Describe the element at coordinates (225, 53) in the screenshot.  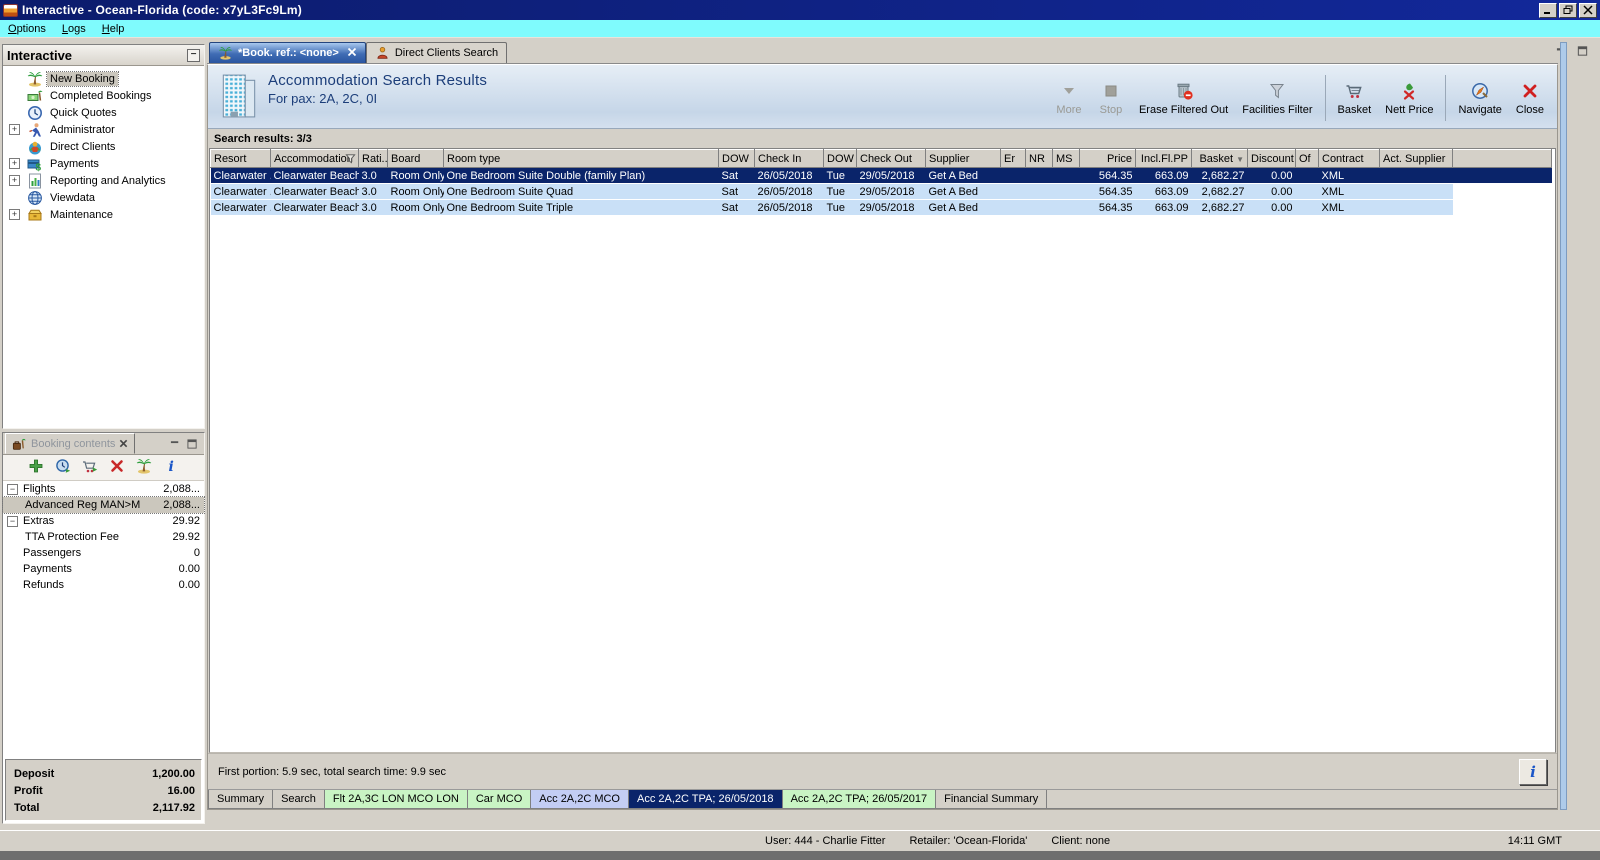
I see `palm-tree-icon` at that location.